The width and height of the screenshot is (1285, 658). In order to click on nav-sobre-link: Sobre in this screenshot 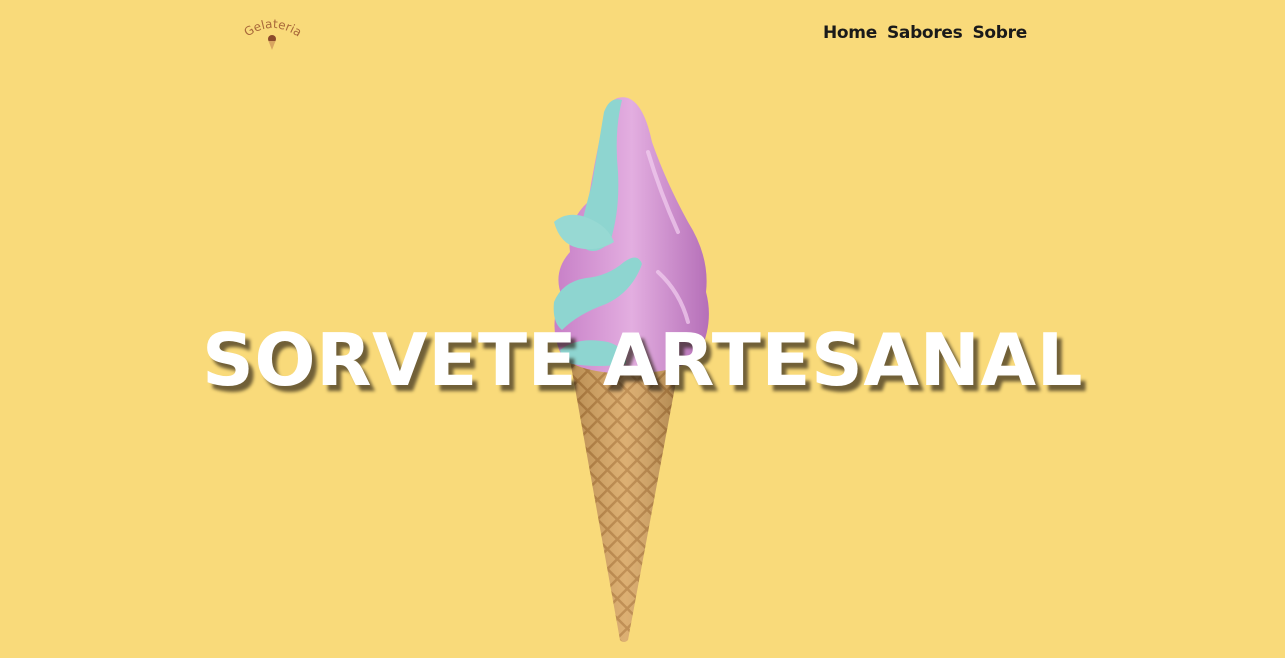, I will do `click(999, 33)`.